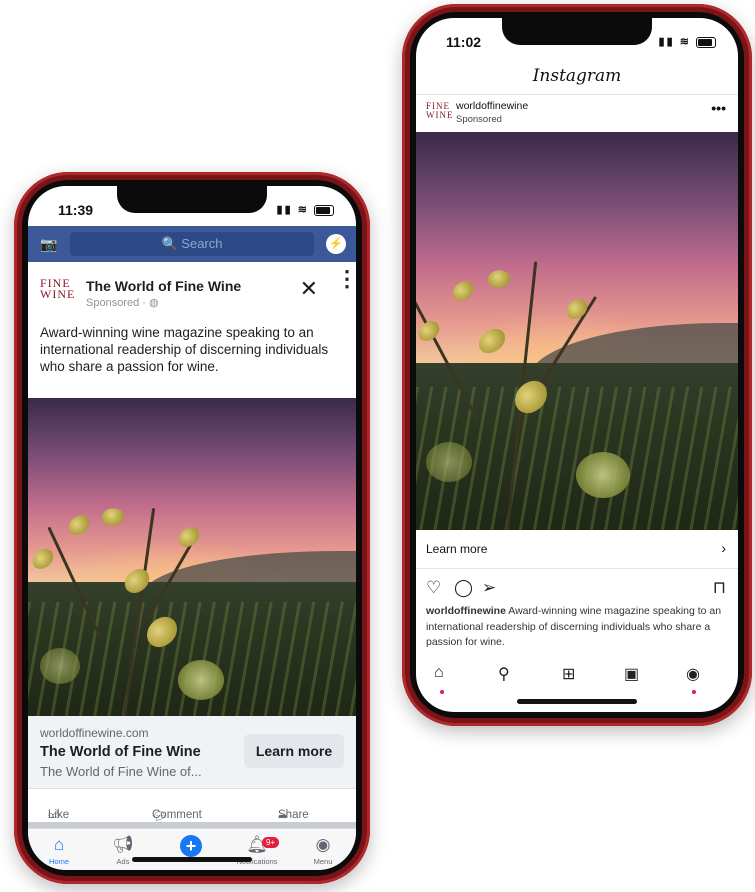 The height and width of the screenshot is (892, 755). I want to click on nav-home: ⌂ Home, so click(59, 850).